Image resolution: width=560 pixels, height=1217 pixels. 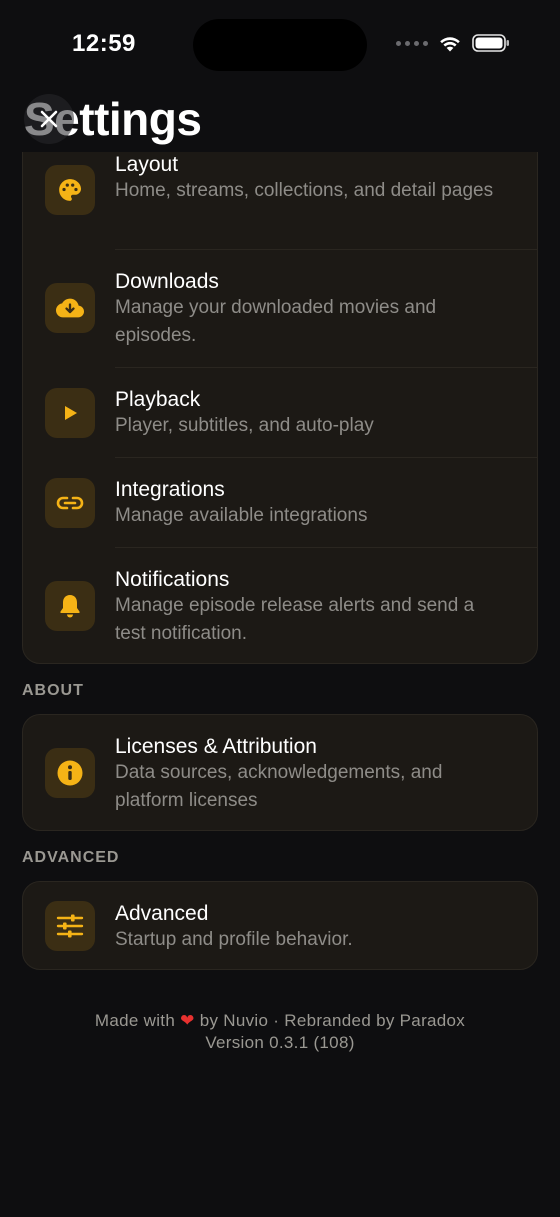 I want to click on advanced-card: Advanced Startup and profile behavior., so click(x=280, y=925).